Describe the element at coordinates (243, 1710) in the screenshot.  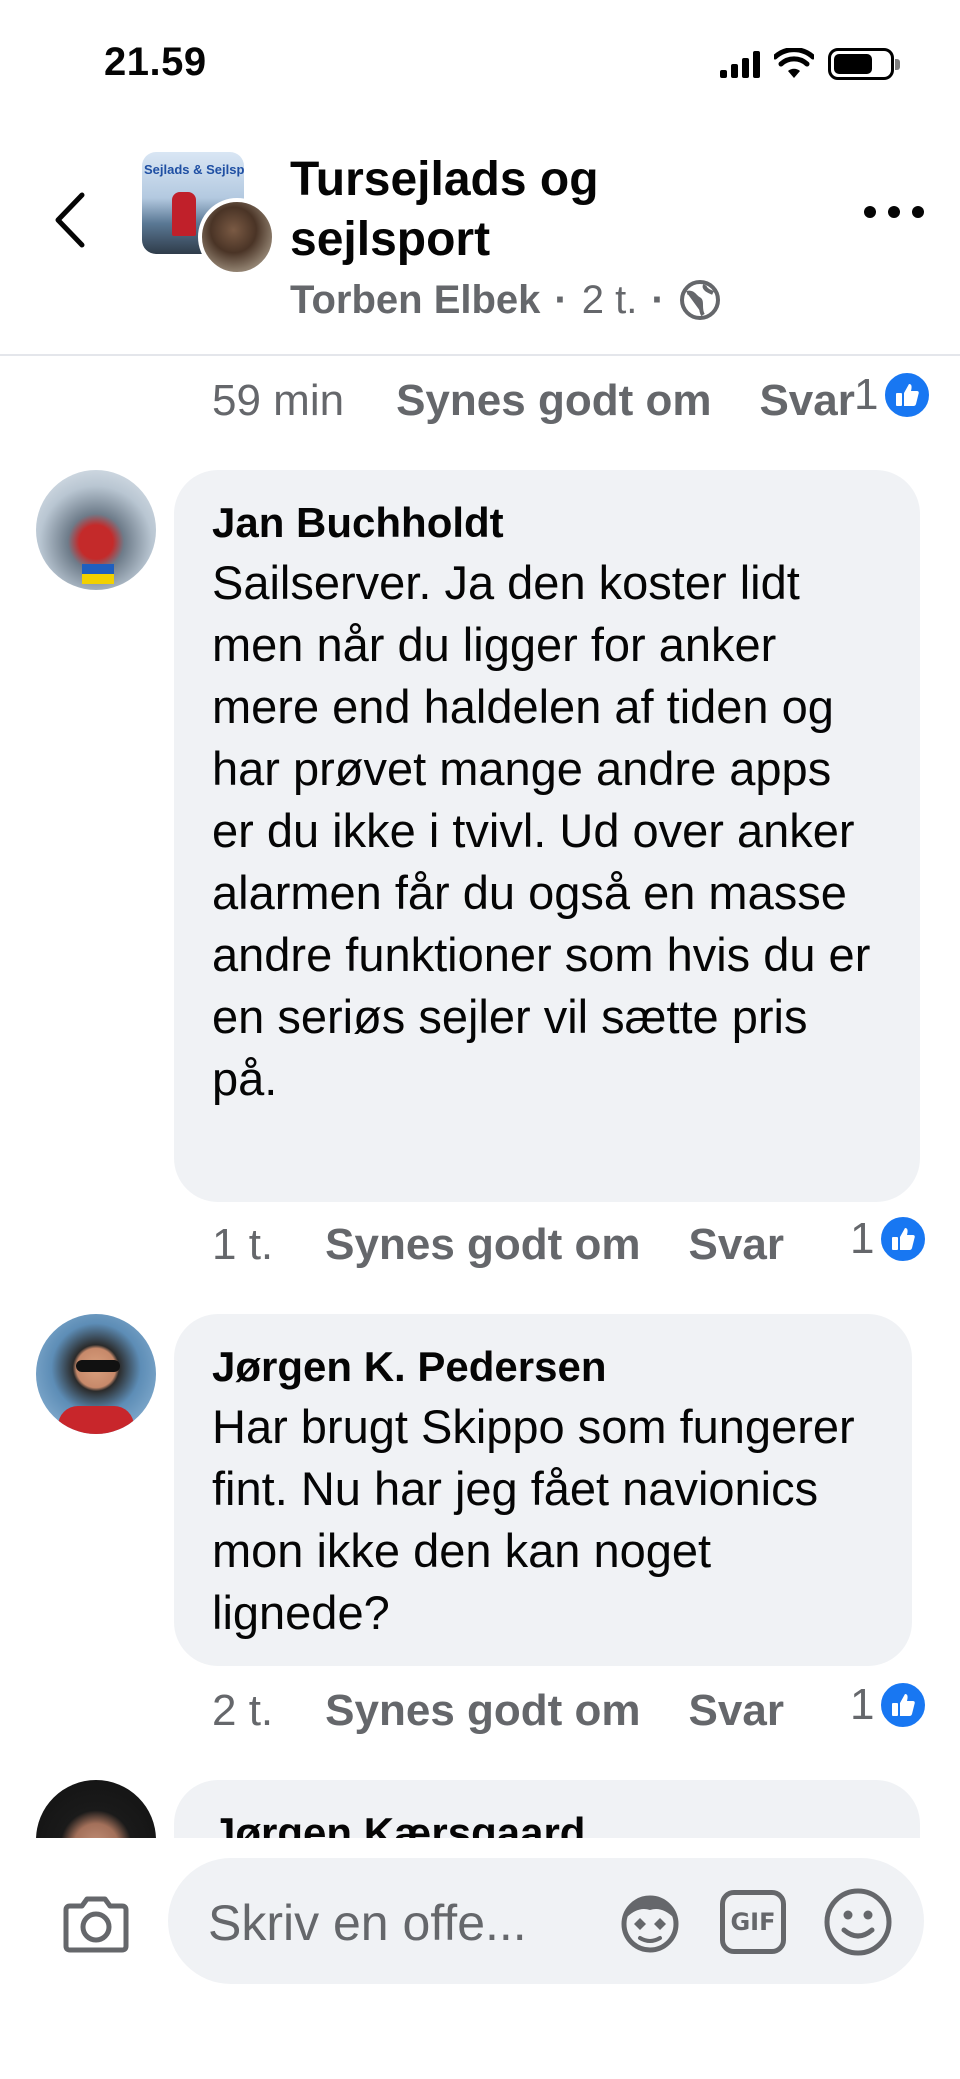
I see `comment-time: 2 t.` at that location.